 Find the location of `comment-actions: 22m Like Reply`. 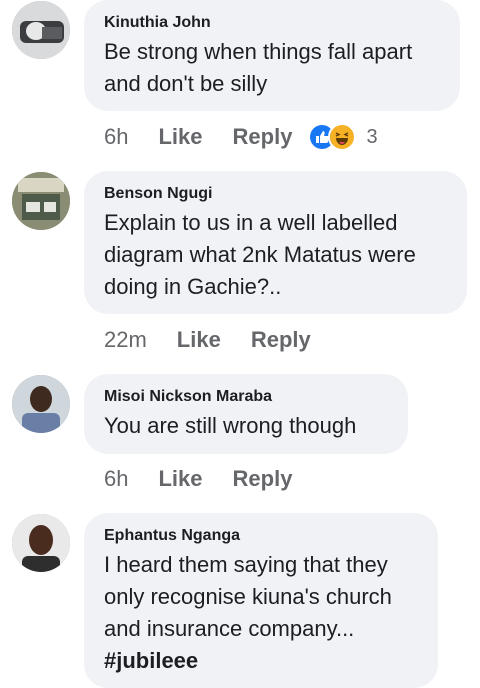

comment-actions: 22m Like Reply is located at coordinates (207, 340).